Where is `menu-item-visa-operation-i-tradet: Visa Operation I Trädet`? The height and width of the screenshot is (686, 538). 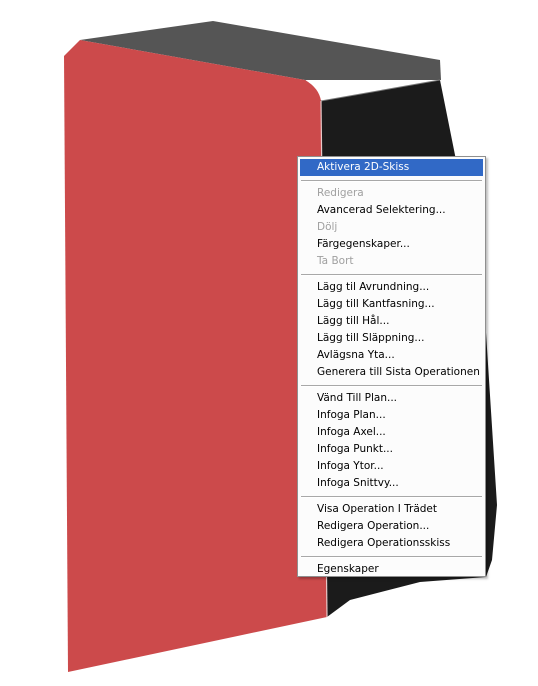 menu-item-visa-operation-i-tradet: Visa Operation I Trädet is located at coordinates (391, 509).